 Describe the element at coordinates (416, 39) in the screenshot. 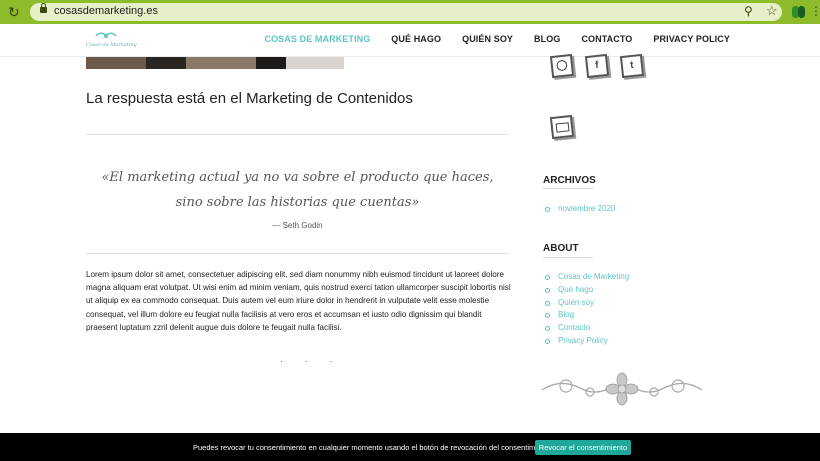

I see `nav-que-hago: QUÉ HAGO` at that location.